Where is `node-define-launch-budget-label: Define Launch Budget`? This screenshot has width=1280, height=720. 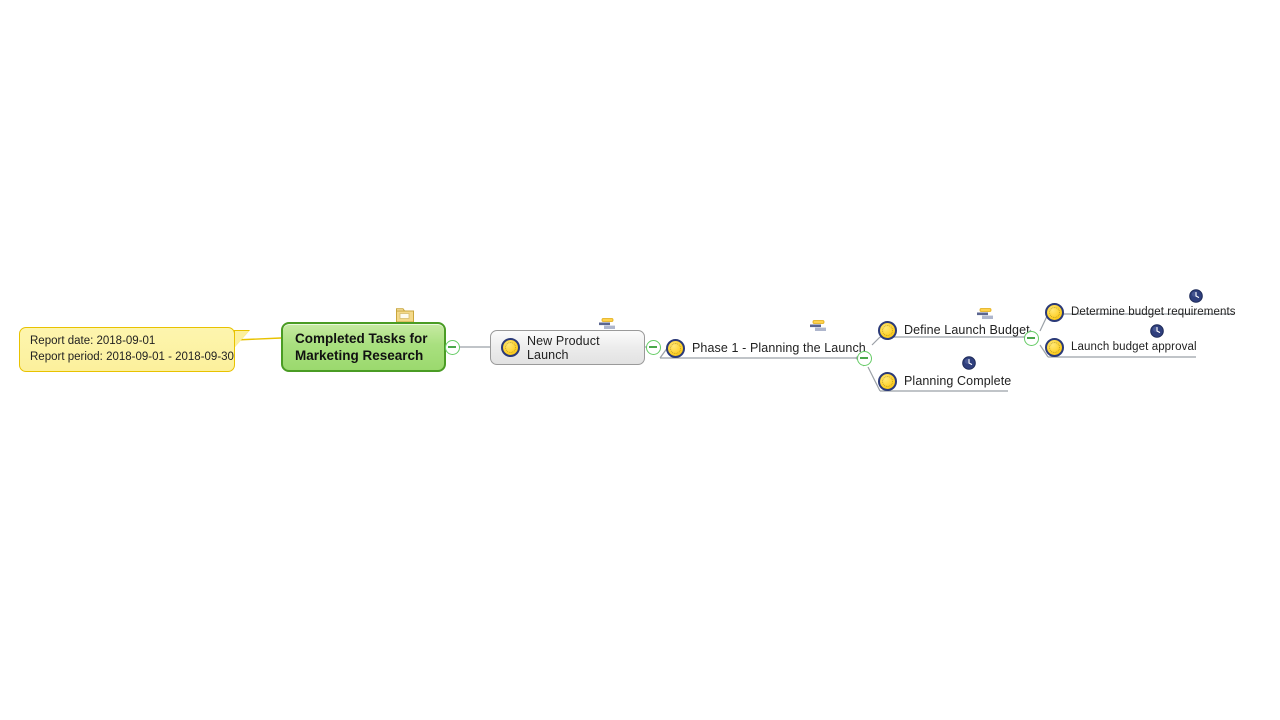 node-define-launch-budget-label: Define Launch Budget is located at coordinates (967, 330).